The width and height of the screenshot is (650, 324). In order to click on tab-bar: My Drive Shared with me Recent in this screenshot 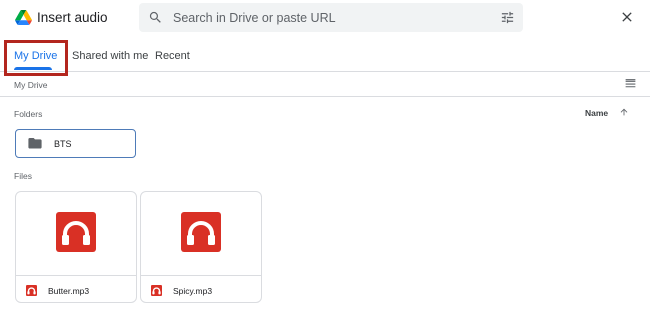, I will do `click(325, 56)`.